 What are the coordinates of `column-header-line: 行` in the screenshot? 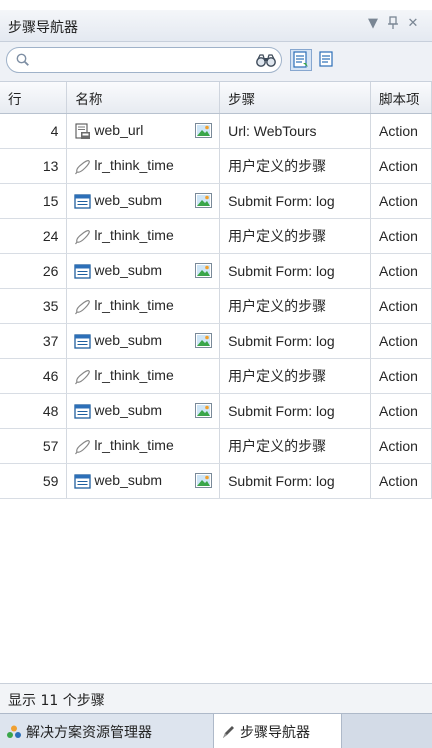 It's located at (34, 98).